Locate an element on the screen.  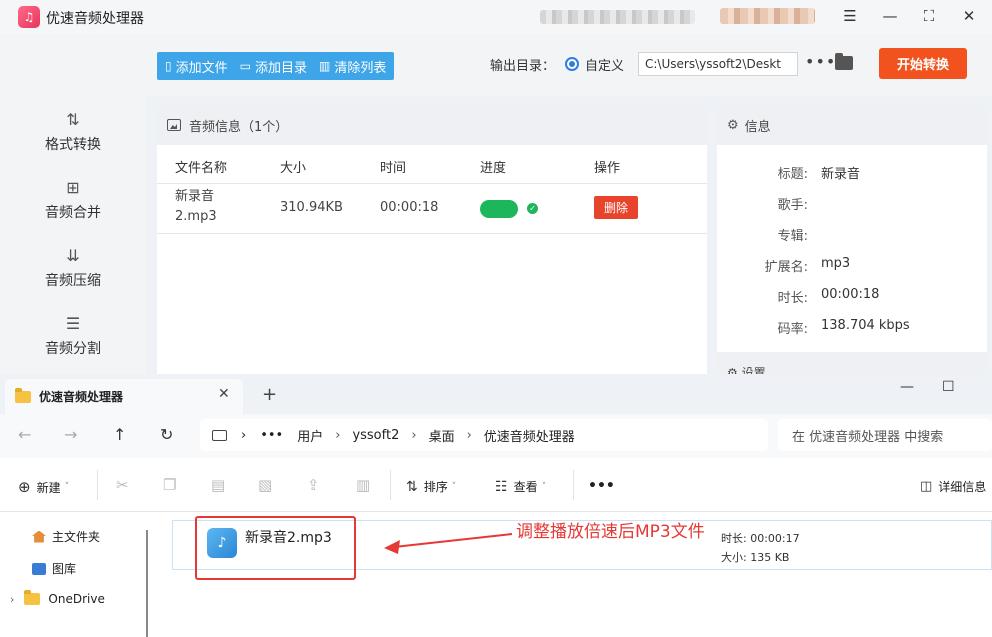
progress-bar is located at coordinates (499, 209).